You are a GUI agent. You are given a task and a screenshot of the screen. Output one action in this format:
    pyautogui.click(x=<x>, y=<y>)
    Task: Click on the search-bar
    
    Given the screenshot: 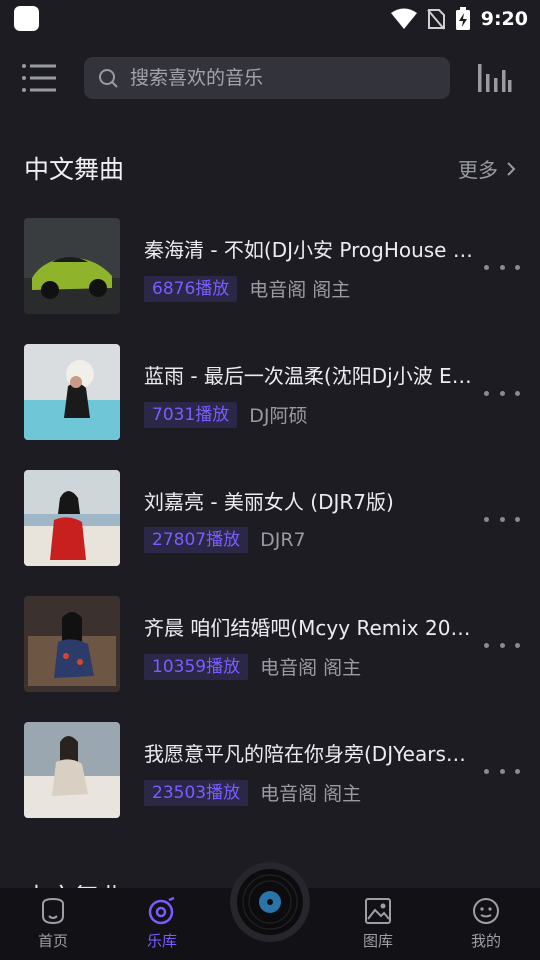 What is the action you would take?
    pyautogui.click(x=267, y=78)
    